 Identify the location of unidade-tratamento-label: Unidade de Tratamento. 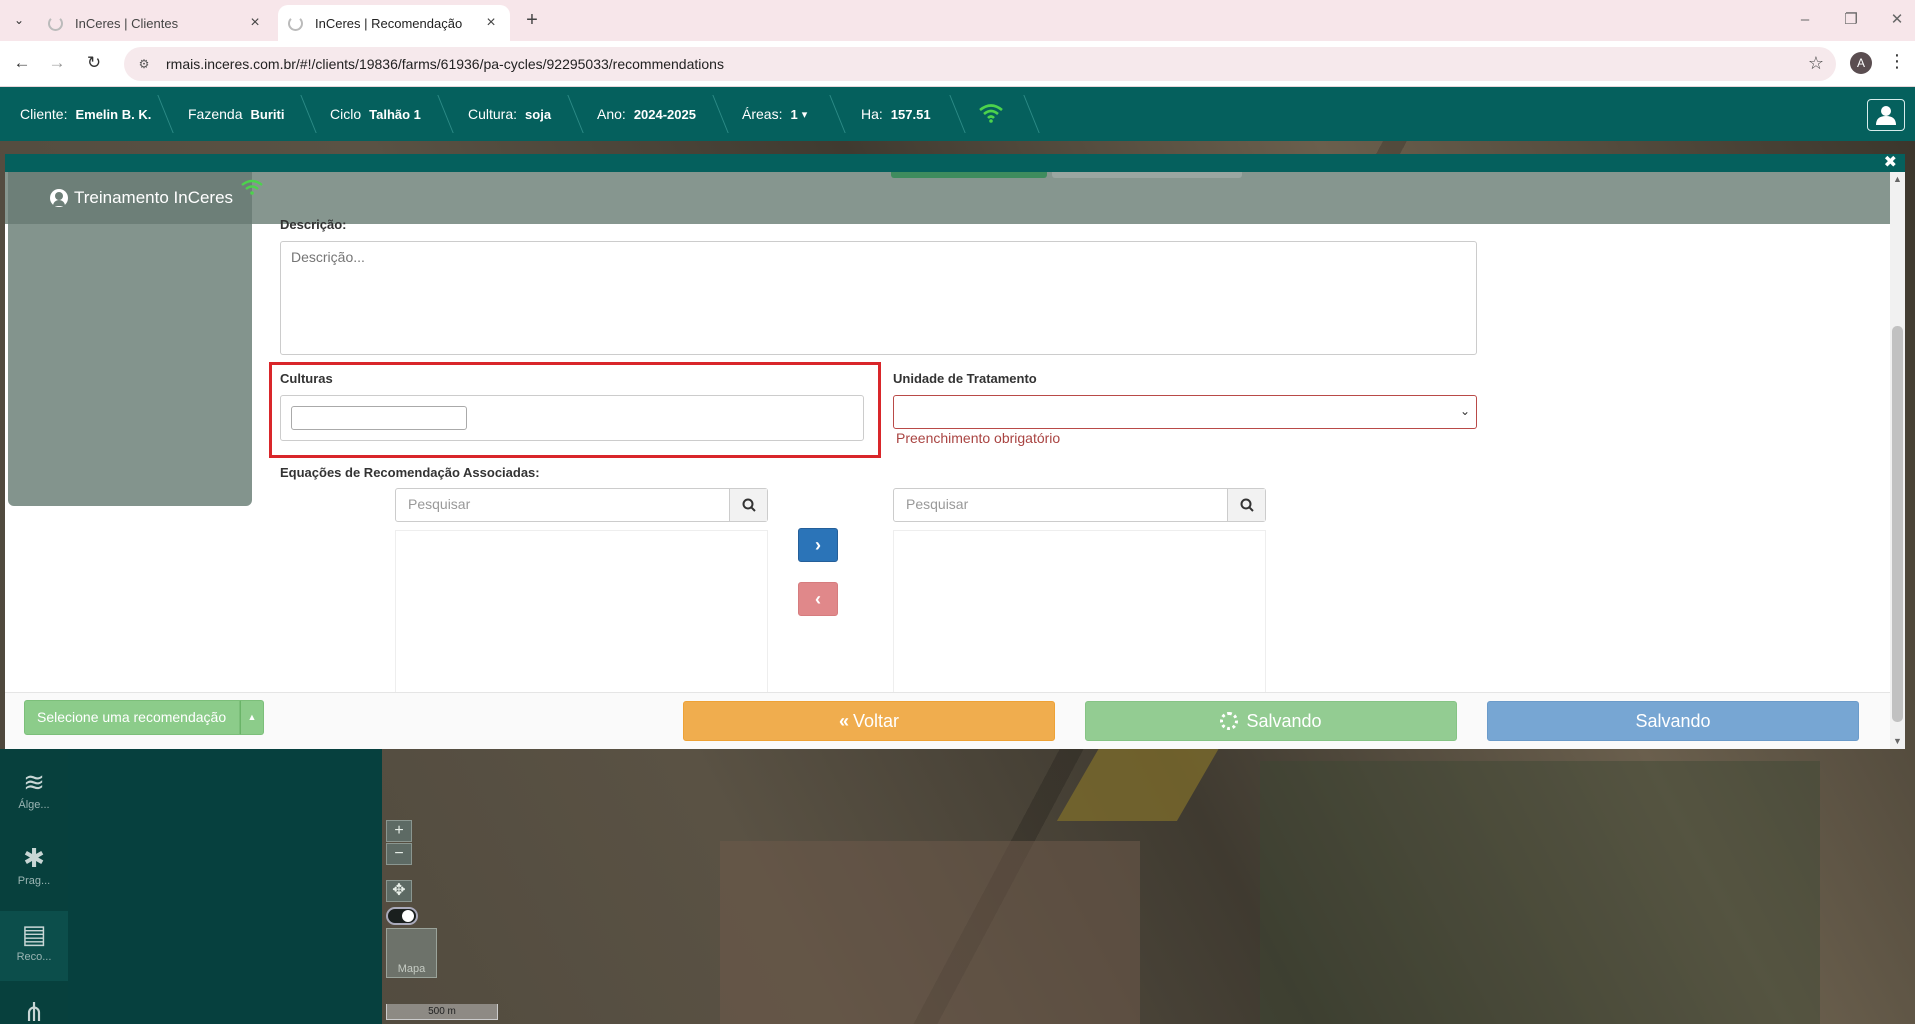
(965, 378).